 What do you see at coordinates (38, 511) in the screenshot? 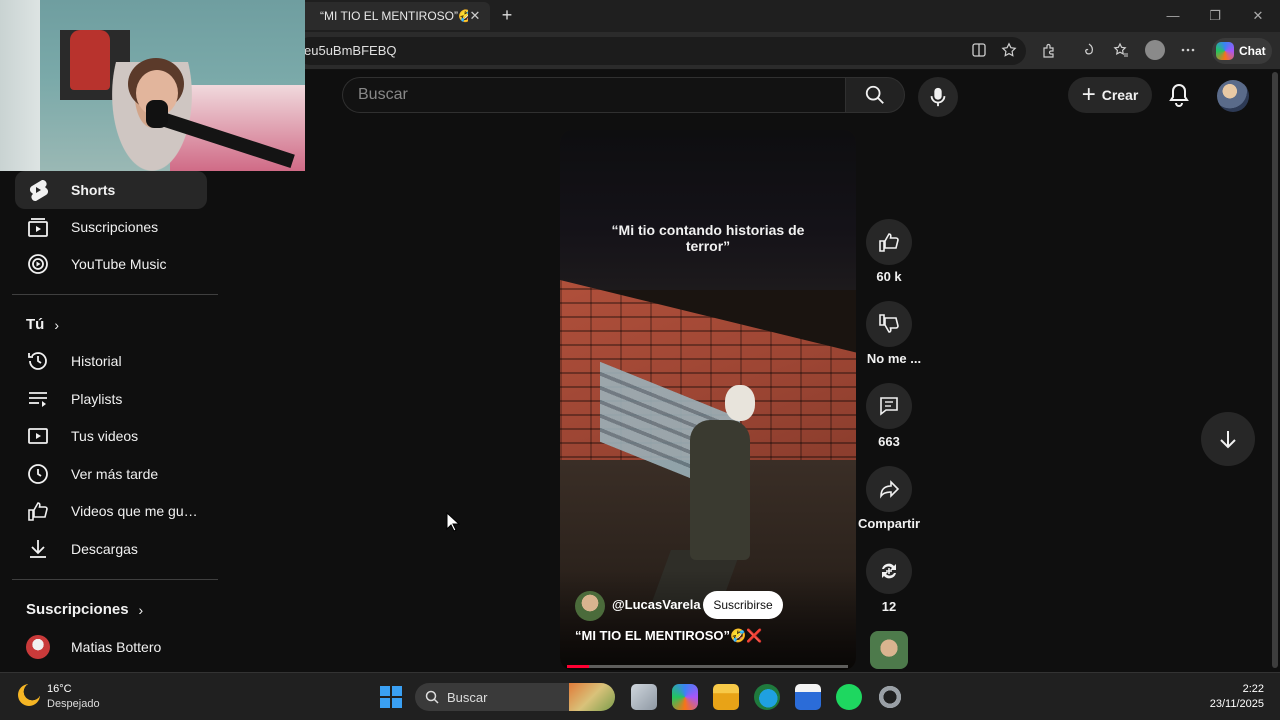
I see `liked-videos-icon` at bounding box center [38, 511].